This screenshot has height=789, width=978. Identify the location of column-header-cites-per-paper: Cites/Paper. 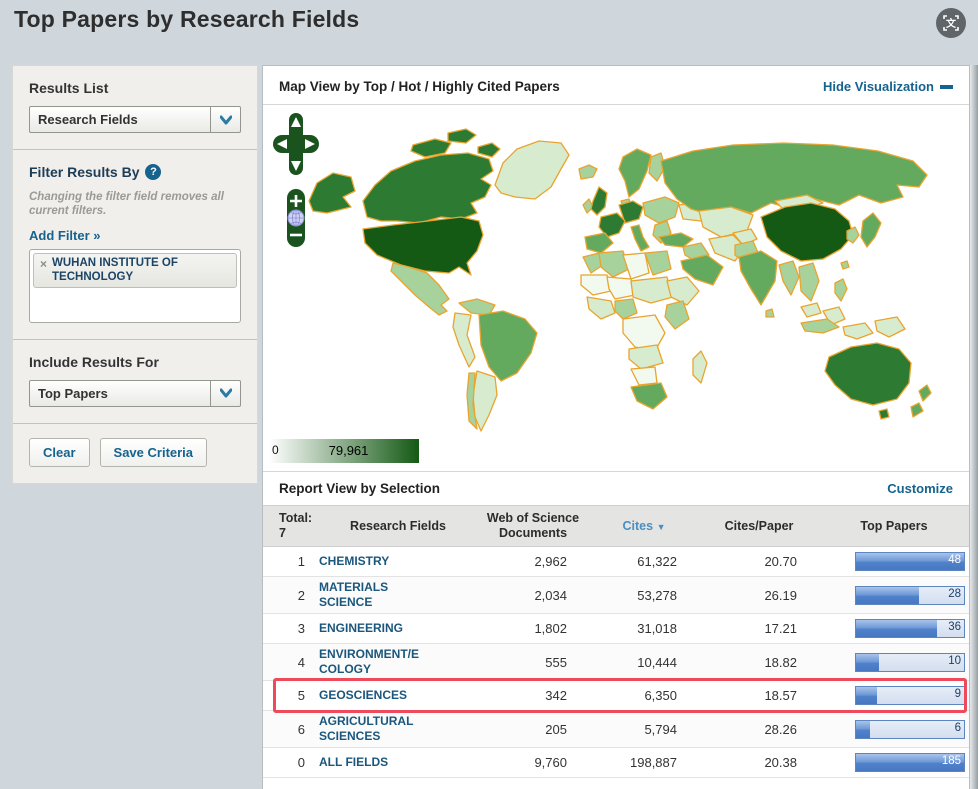
(759, 526).